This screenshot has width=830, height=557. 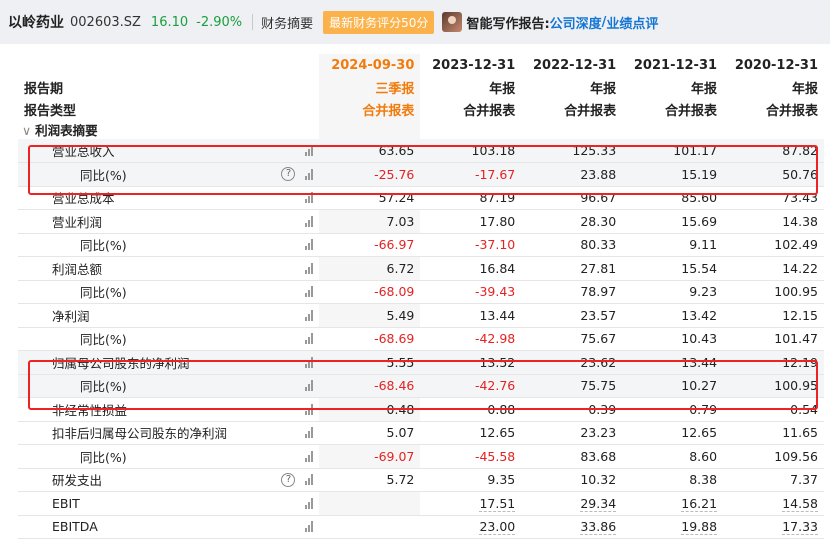 What do you see at coordinates (632, 22) in the screenshot?
I see `link-earnings-review: 业绩点评` at bounding box center [632, 22].